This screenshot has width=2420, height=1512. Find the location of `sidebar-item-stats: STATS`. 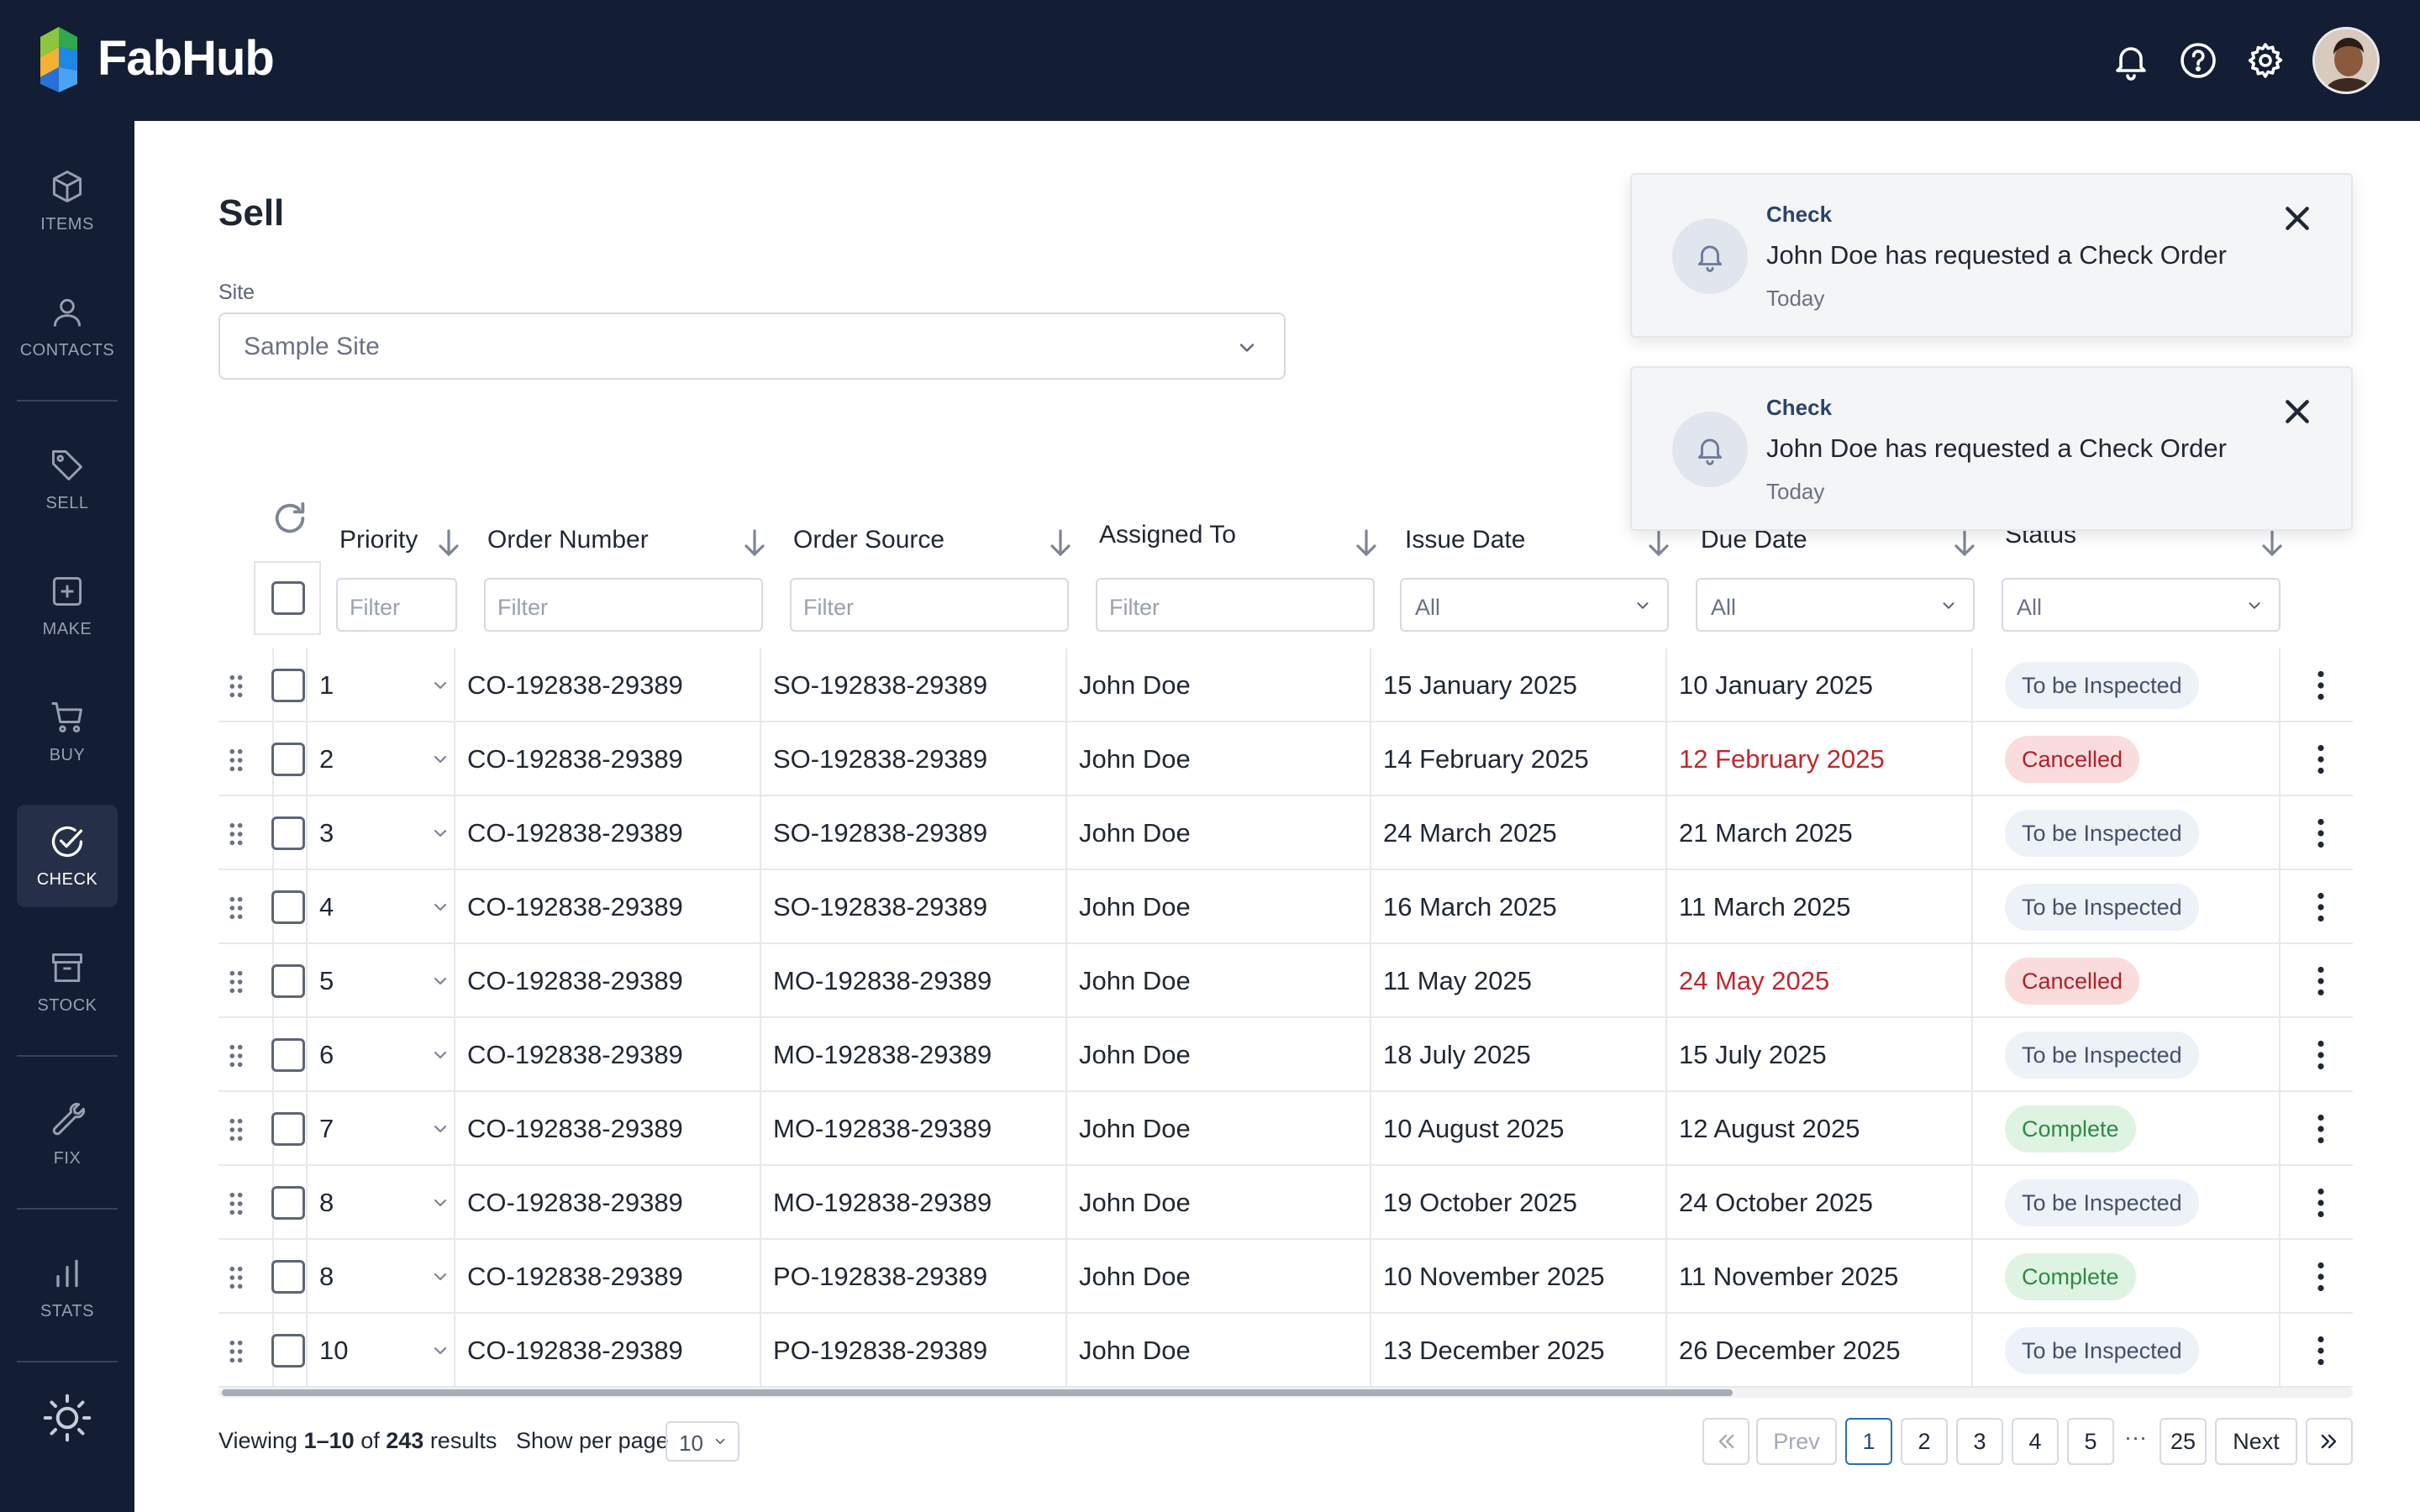

sidebar-item-stats: STATS is located at coordinates (67, 1287).